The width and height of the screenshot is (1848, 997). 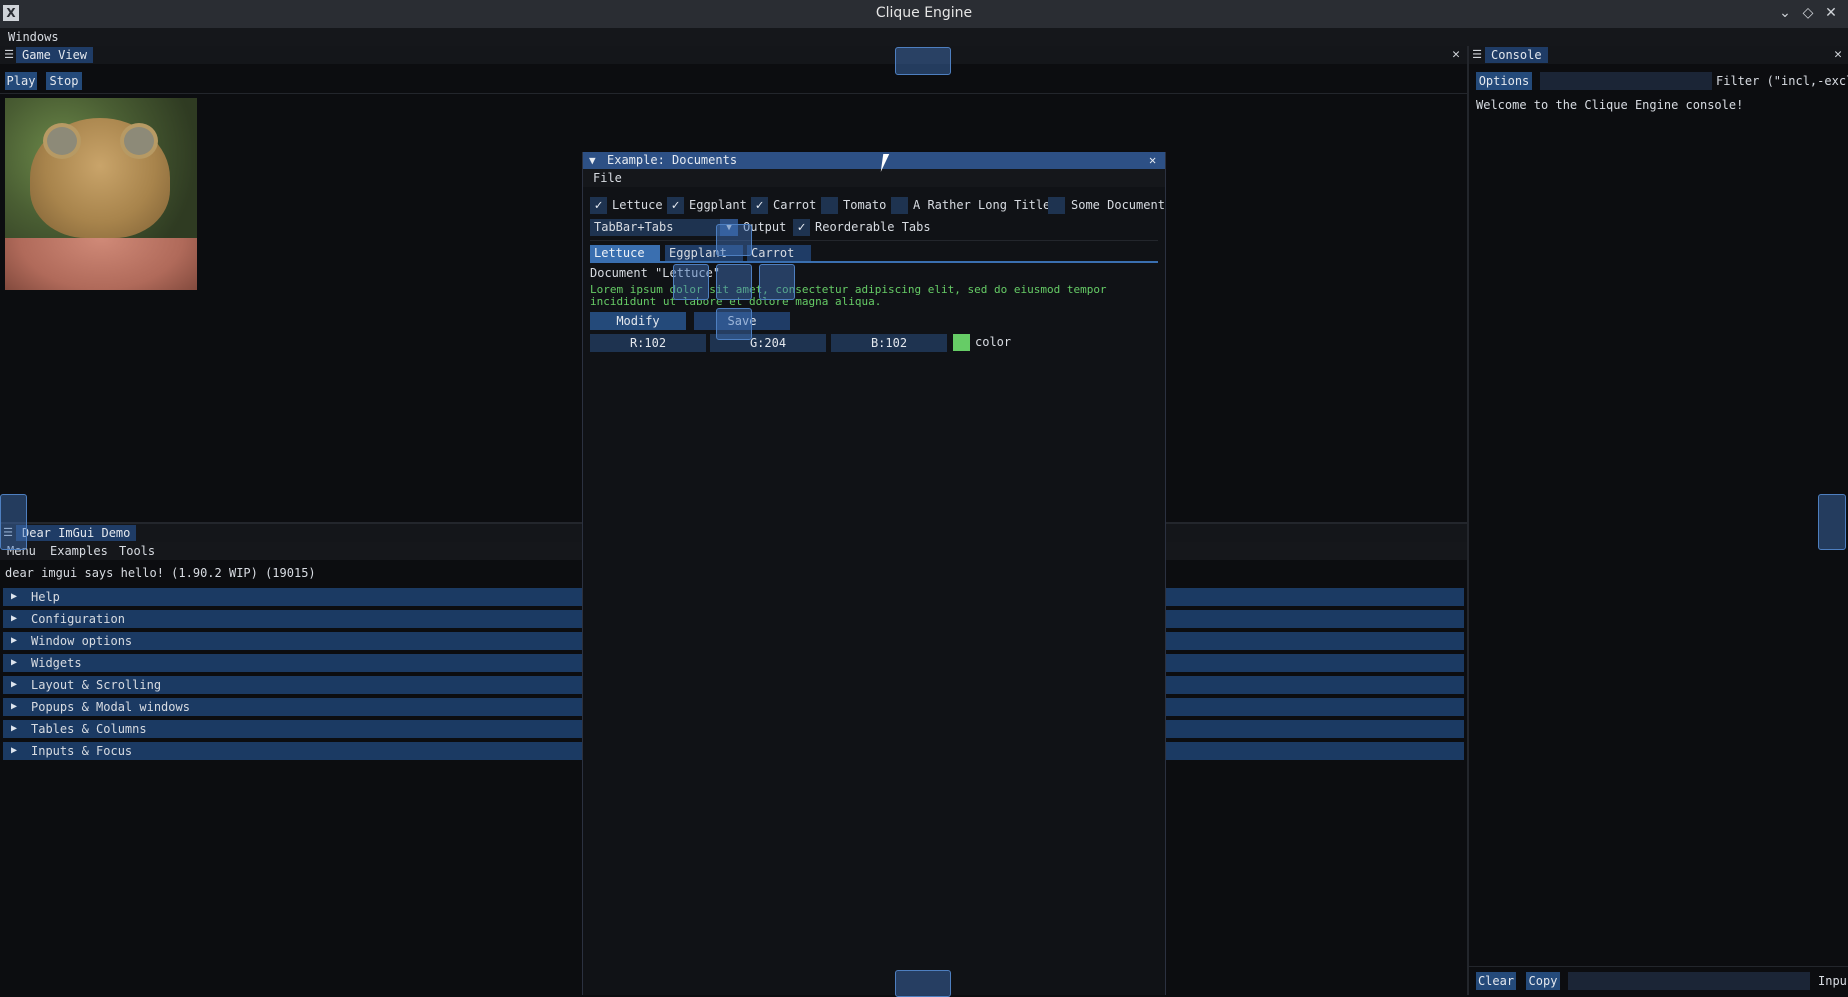 I want to click on menu-file: File, so click(x=607, y=178).